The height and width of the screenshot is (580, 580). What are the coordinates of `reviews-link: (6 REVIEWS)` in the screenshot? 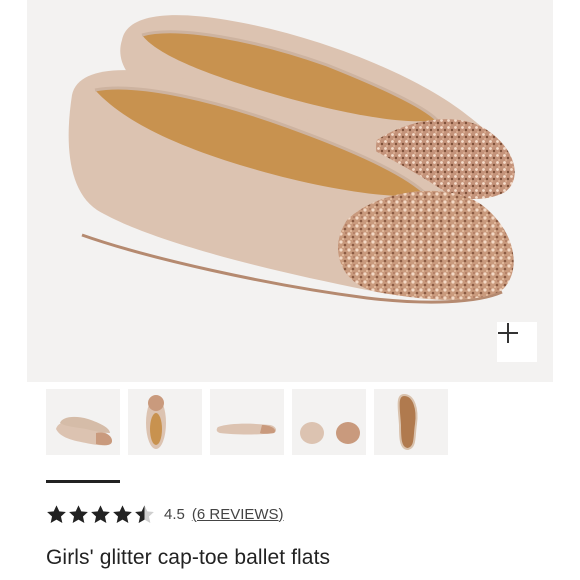 It's located at (238, 514).